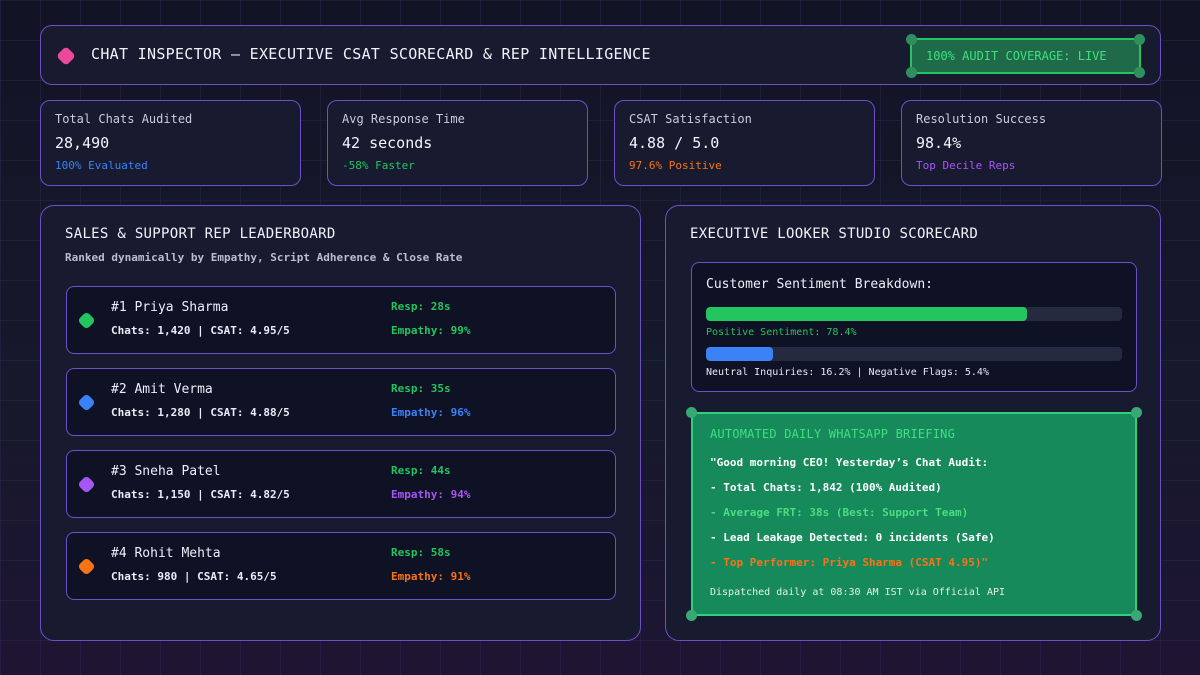 This screenshot has height=675, width=1200. Describe the element at coordinates (675, 165) in the screenshot. I see `kpi-sub: 97.6% Positive` at that location.